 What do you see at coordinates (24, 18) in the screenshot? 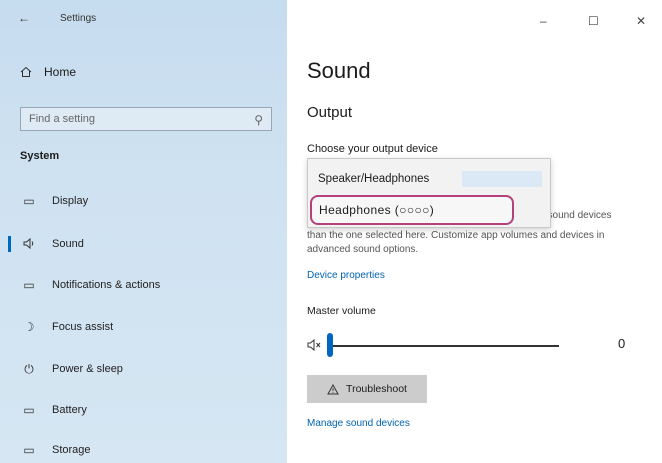
I see `back-button: ←` at bounding box center [24, 18].